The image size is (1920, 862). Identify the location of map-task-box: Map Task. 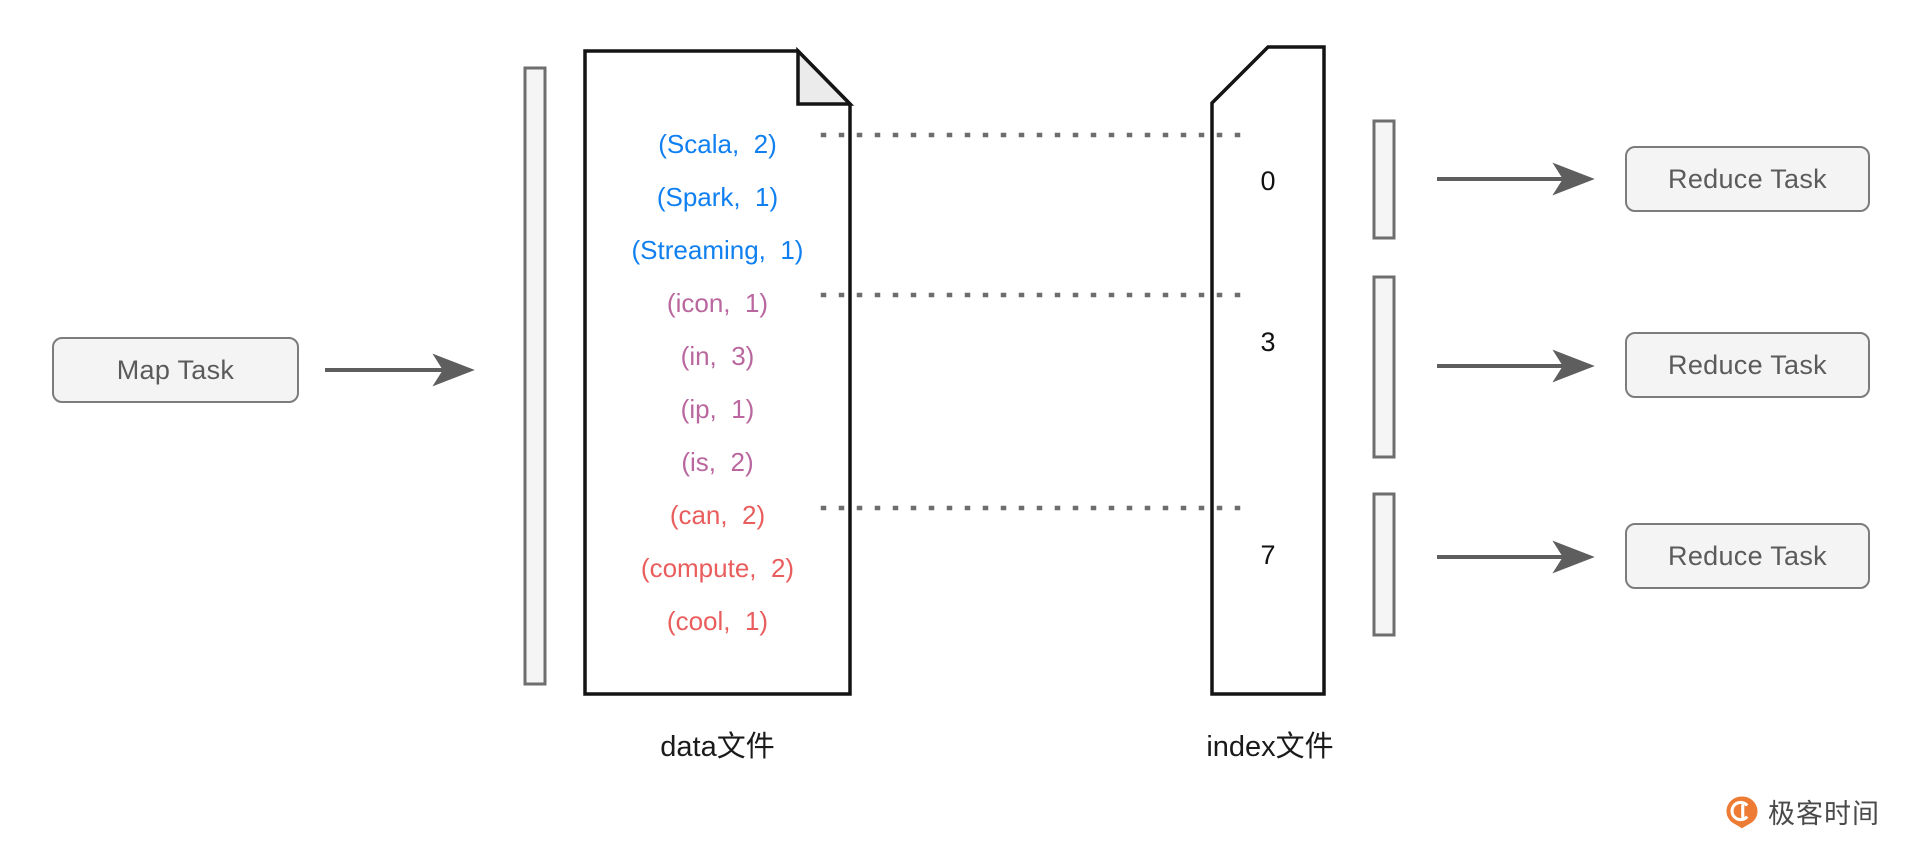
(175, 370).